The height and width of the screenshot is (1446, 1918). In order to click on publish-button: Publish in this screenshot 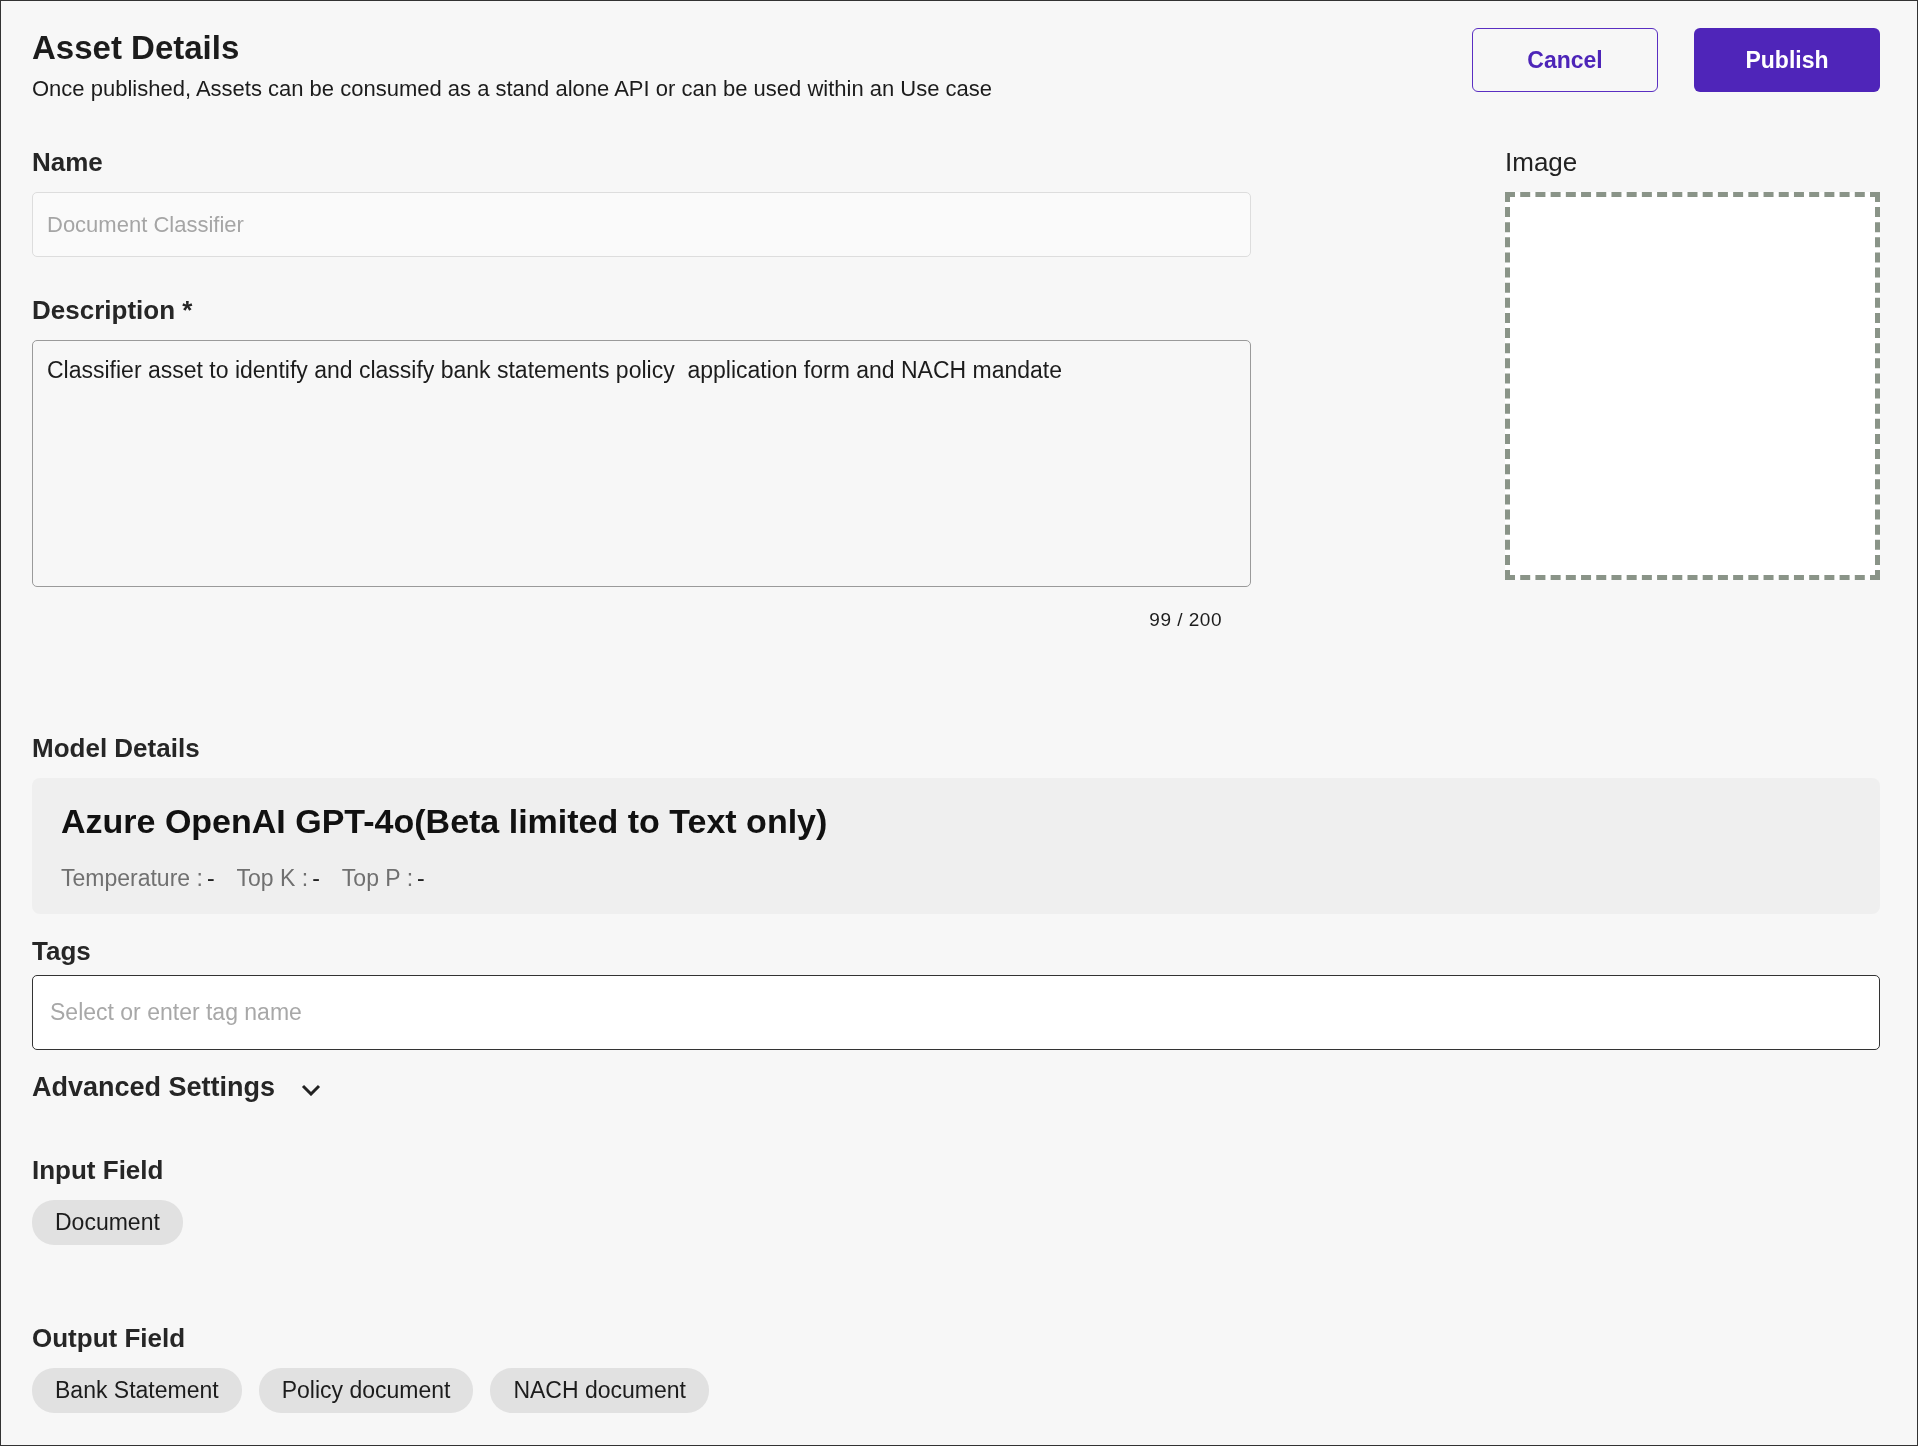, I will do `click(1787, 60)`.